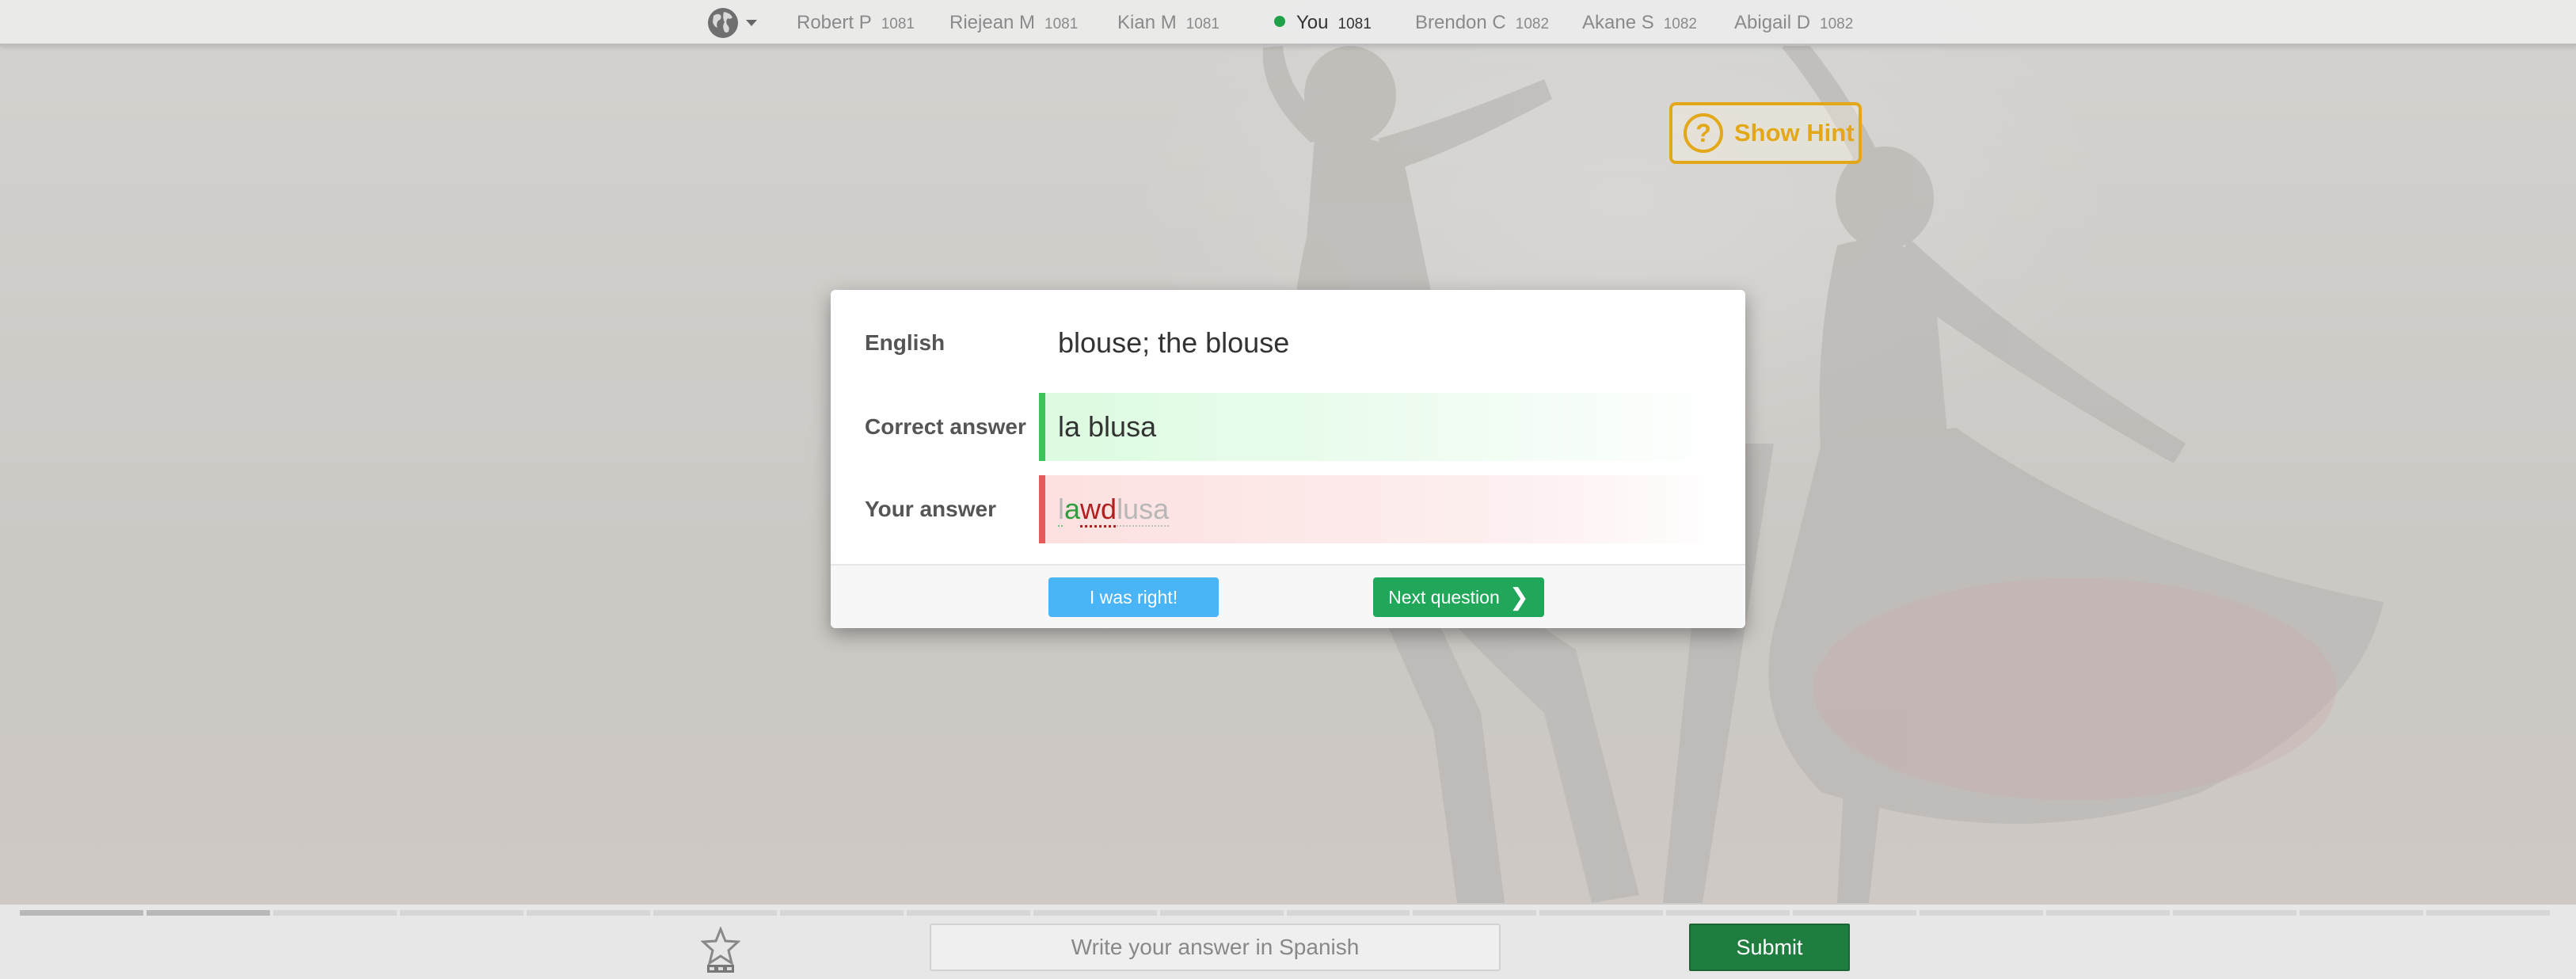 Image resolution: width=2576 pixels, height=979 pixels. What do you see at coordinates (1072, 509) in the screenshot?
I see `answer-char-inserted: a` at bounding box center [1072, 509].